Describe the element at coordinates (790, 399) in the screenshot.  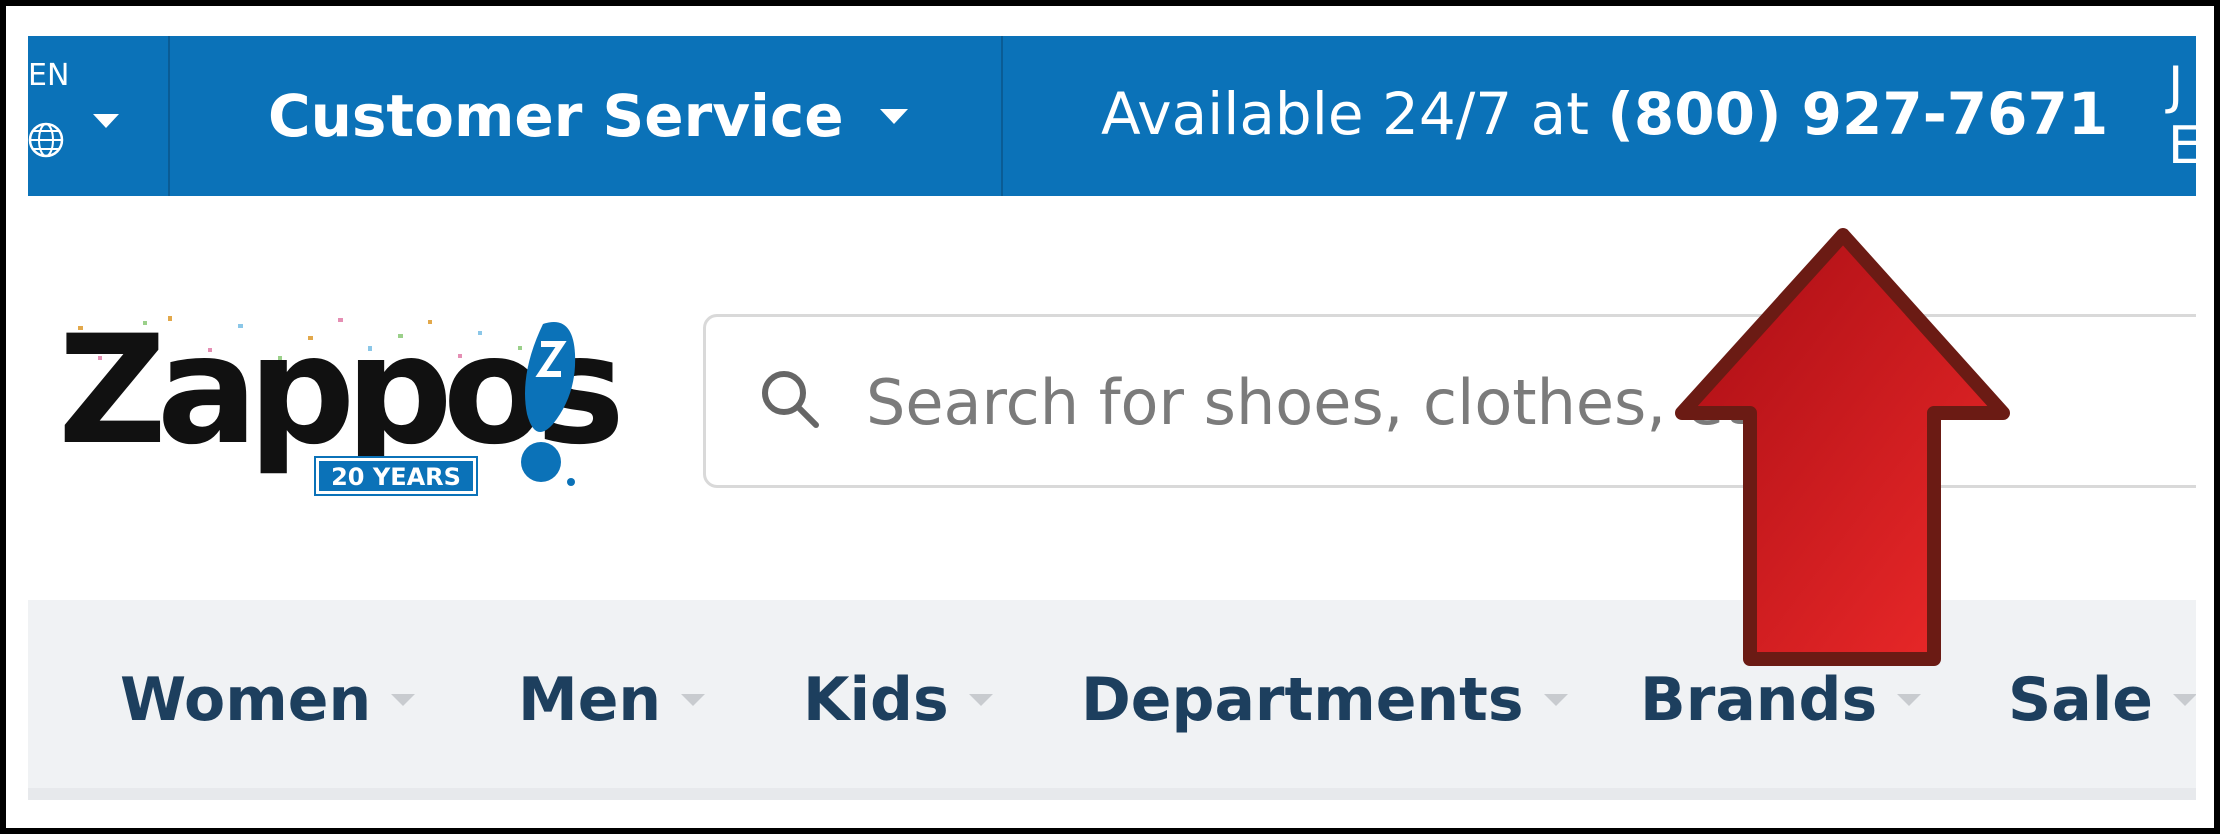
I see `search-icon` at that location.